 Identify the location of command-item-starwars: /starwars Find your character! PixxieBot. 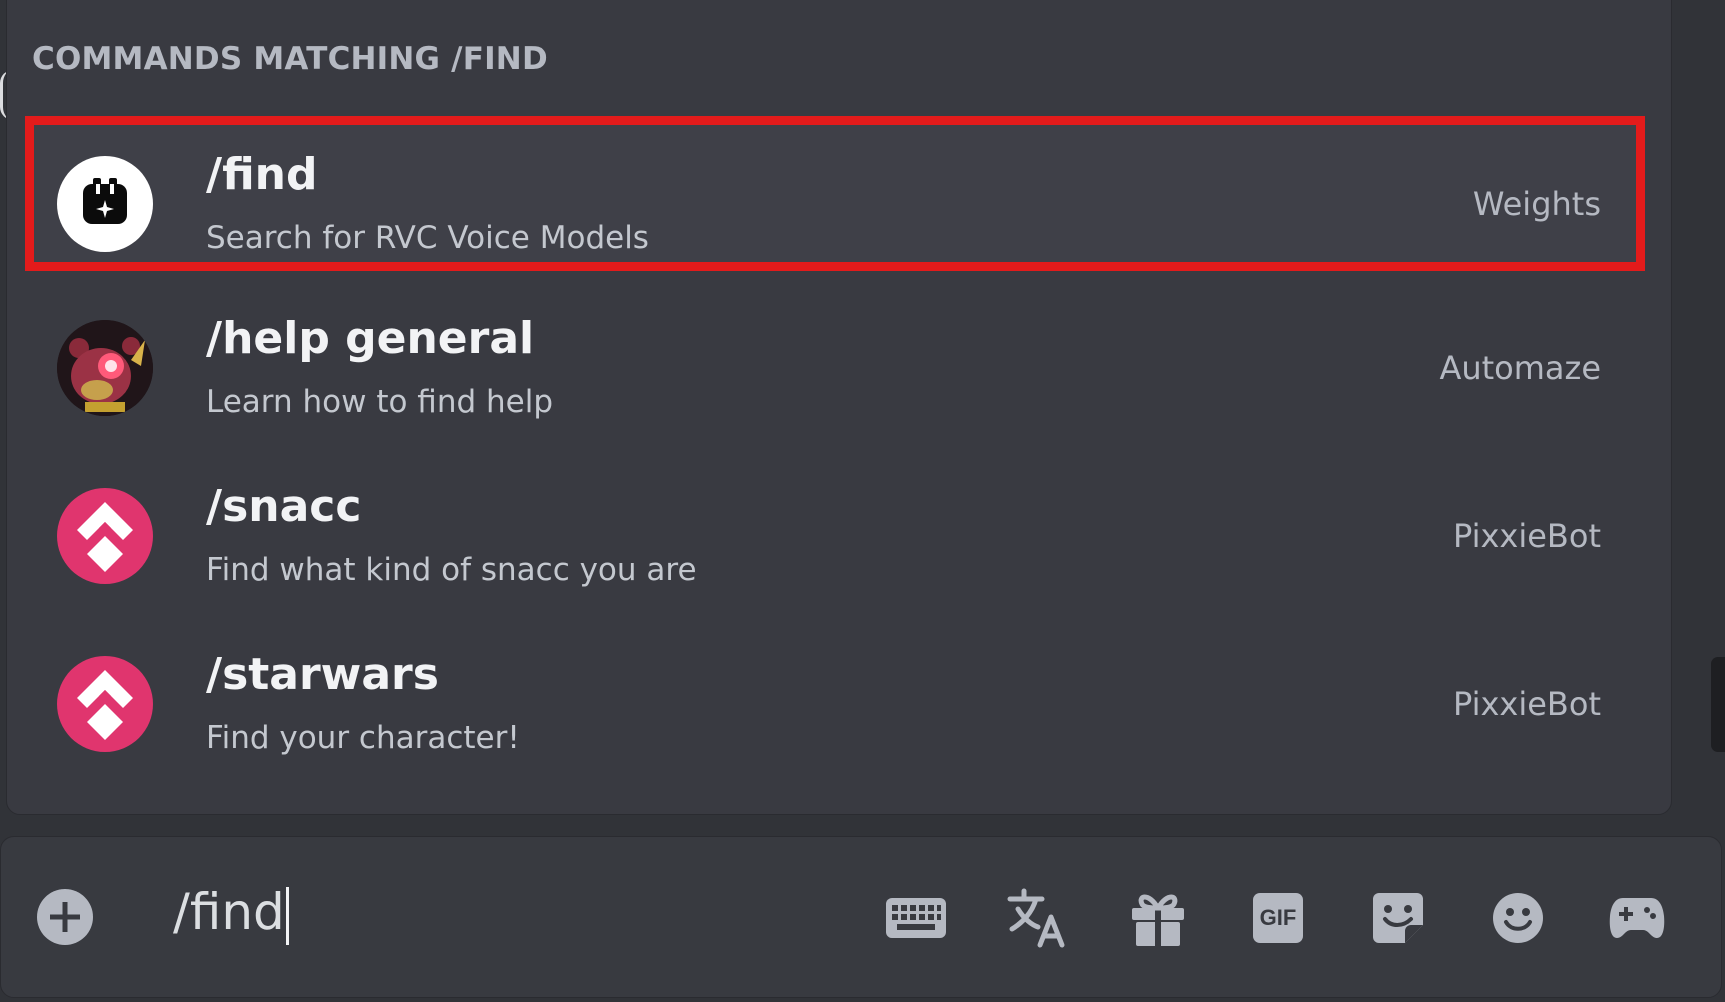
(835, 693).